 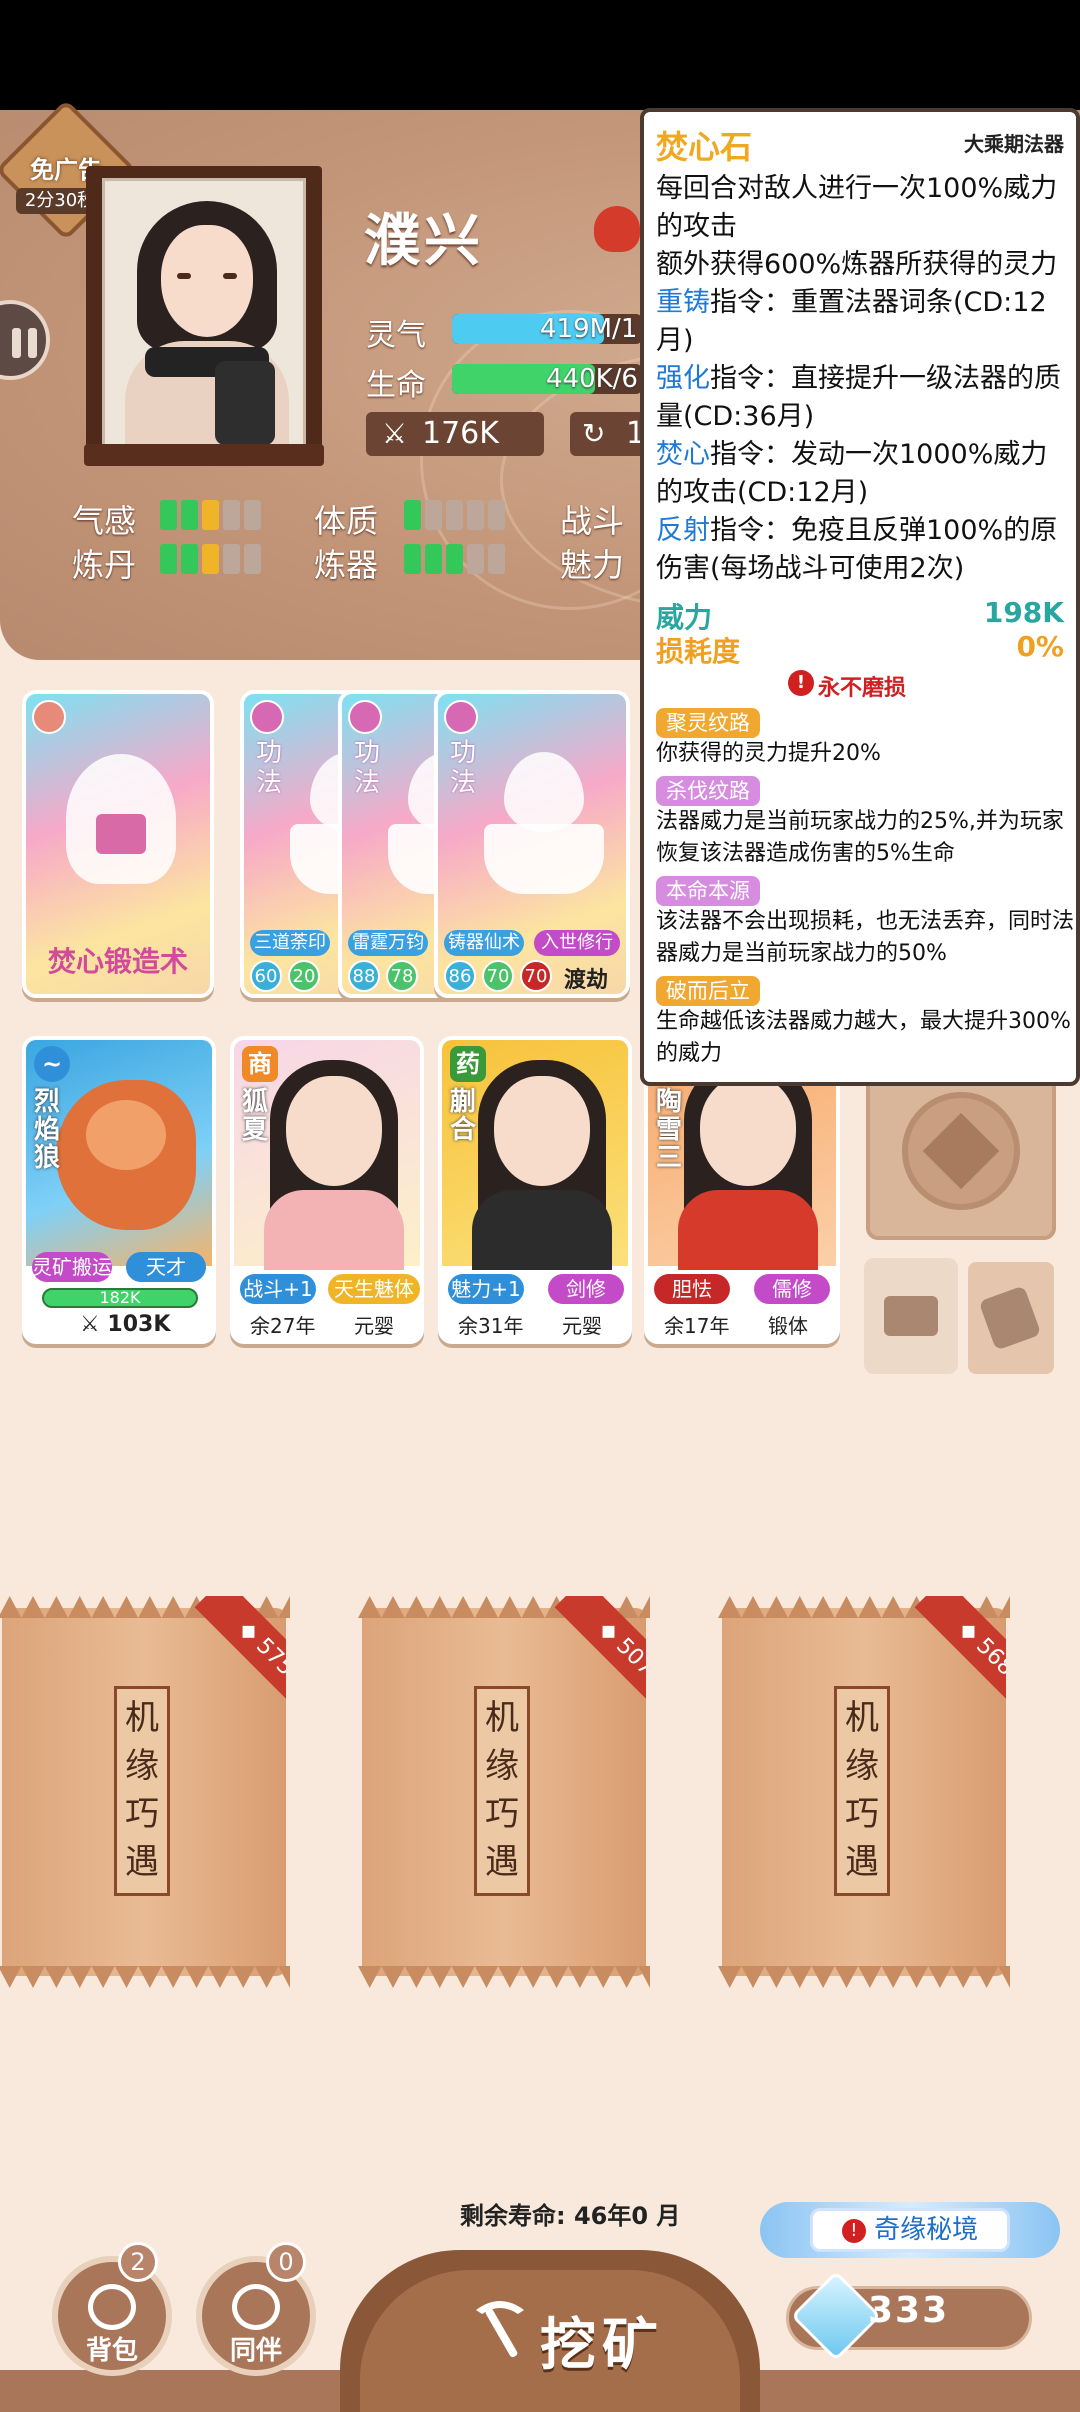 I want to click on remaining-lifespan: 剩余寿命: 46年0 月, so click(x=570, y=2216).